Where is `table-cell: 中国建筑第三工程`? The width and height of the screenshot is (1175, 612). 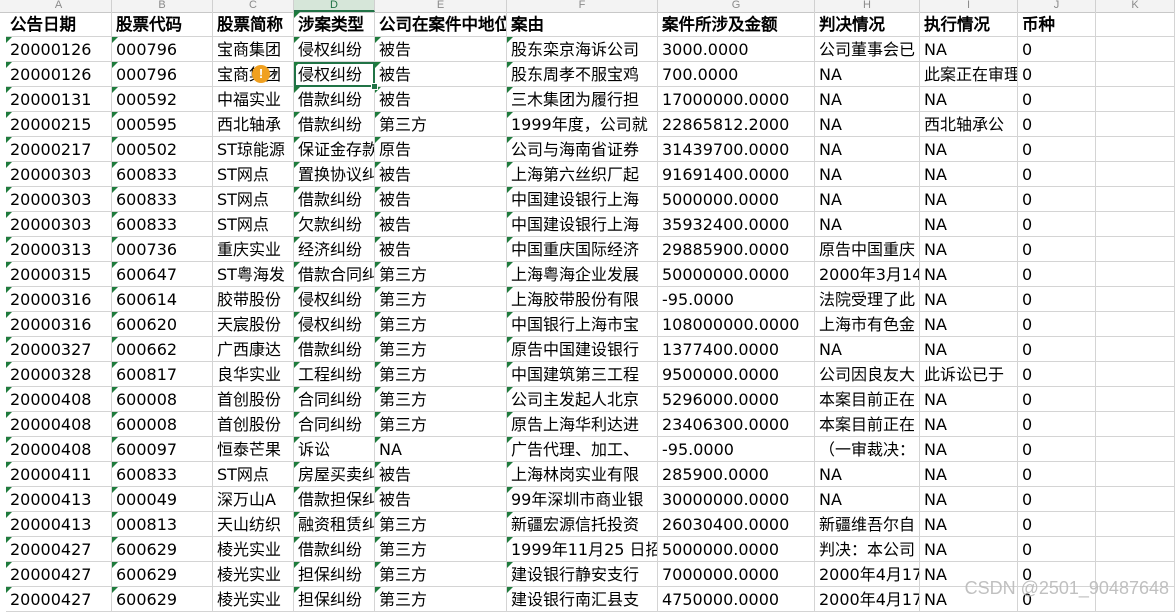
table-cell: 中国建筑第三工程 is located at coordinates (582, 374).